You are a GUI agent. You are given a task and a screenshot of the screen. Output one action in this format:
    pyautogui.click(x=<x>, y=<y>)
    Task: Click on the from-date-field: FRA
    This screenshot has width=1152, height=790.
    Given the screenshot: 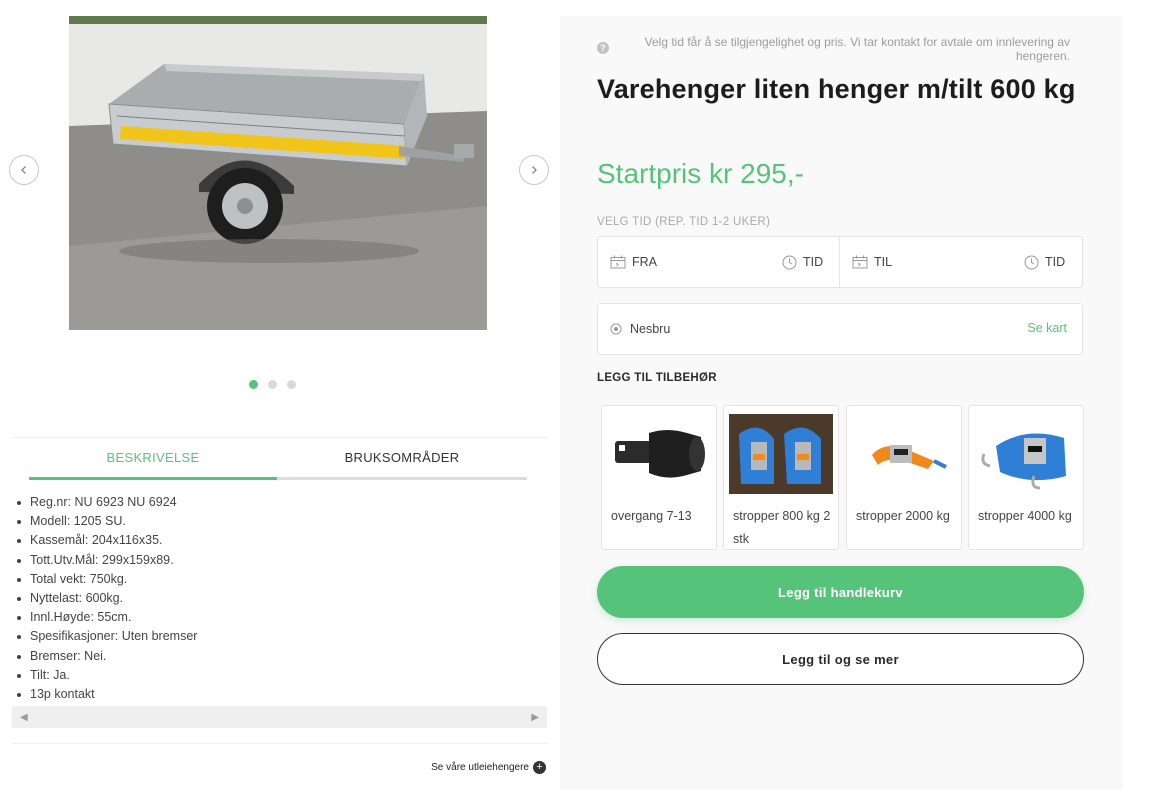 What is the action you would take?
    pyautogui.click(x=633, y=262)
    